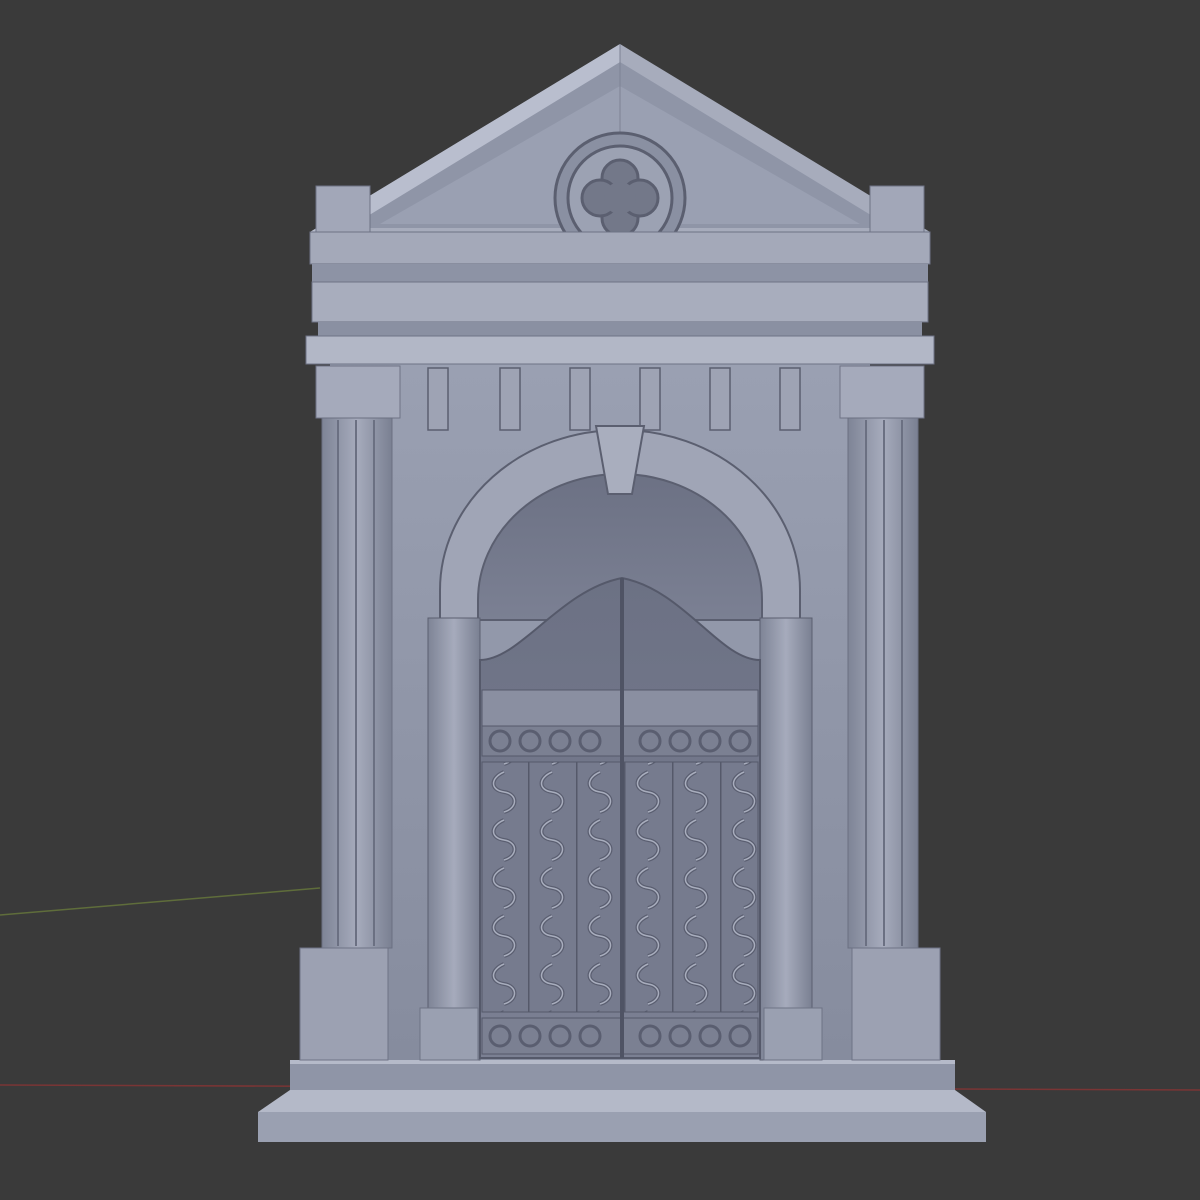 This screenshot has width=1200, height=1200. What do you see at coordinates (786, 839) in the screenshot?
I see `door-column-right` at bounding box center [786, 839].